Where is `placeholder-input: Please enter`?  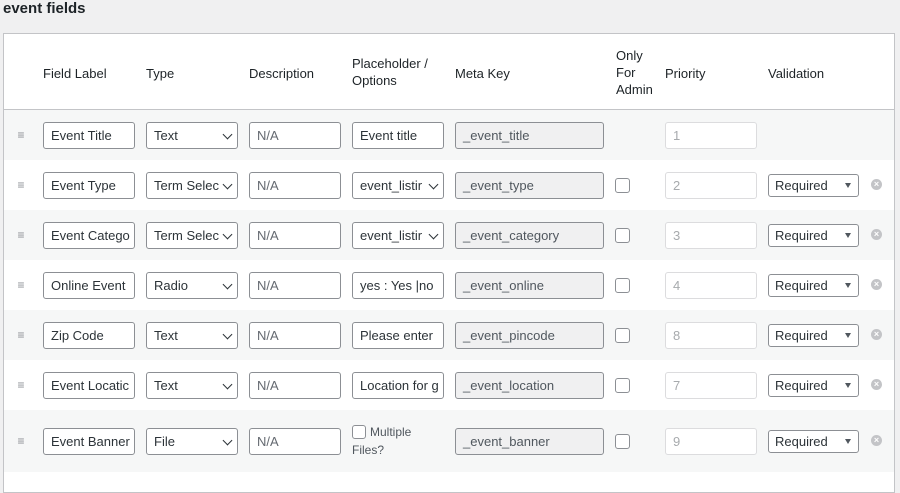
placeholder-input: Please enter is located at coordinates (398, 335).